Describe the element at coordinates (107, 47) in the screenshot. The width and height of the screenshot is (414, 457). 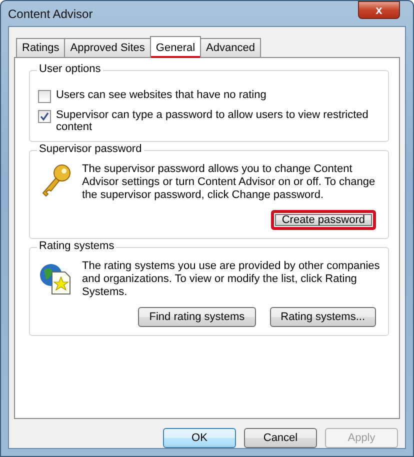
I see `tab: Approved Sites` at that location.